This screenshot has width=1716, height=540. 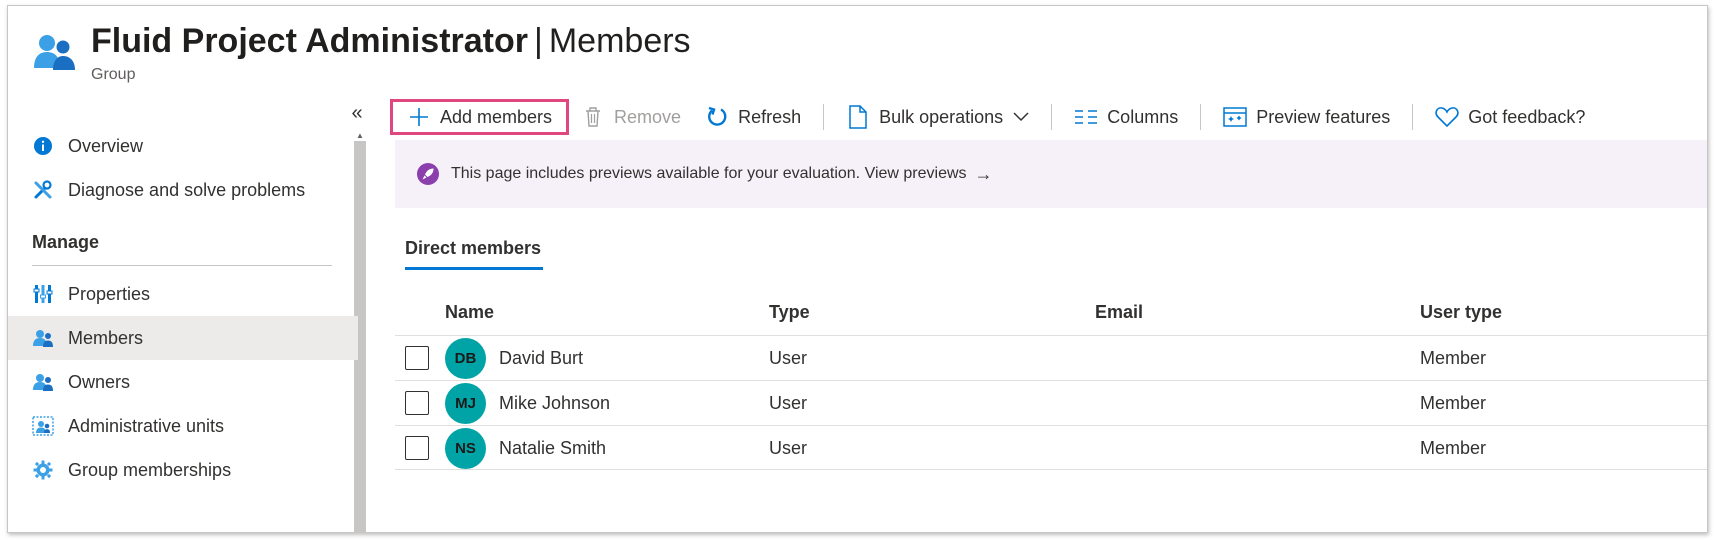 What do you see at coordinates (106, 145) in the screenshot?
I see `sidebar-item-label: Overview` at bounding box center [106, 145].